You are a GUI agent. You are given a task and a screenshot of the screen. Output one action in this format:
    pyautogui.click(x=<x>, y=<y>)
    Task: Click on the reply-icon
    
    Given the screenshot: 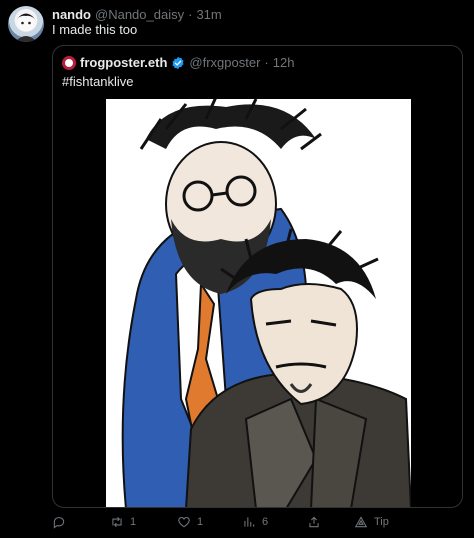 What is the action you would take?
    pyautogui.click(x=59, y=523)
    